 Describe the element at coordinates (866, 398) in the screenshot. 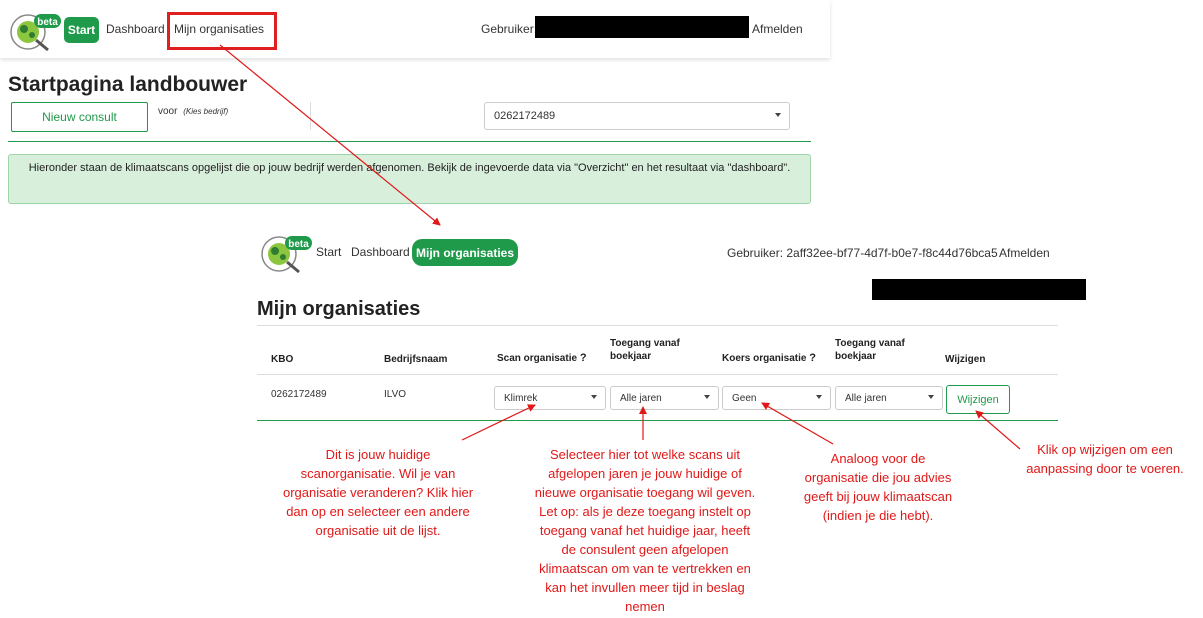

I see `access-year-2-value: Alle jaren` at that location.